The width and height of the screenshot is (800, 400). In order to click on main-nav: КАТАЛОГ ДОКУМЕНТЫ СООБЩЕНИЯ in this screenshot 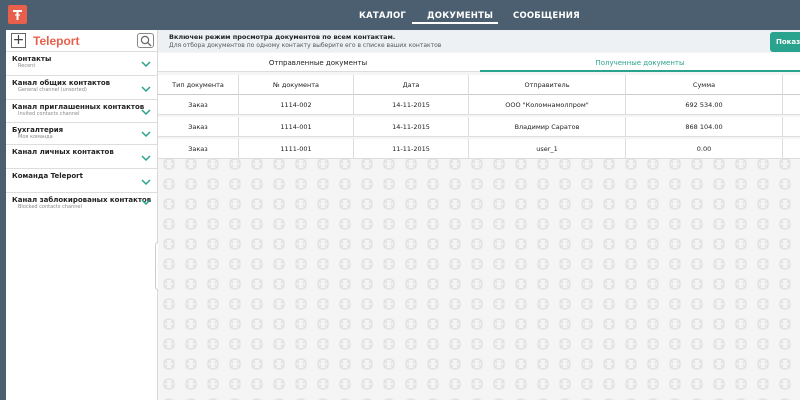, I will do `click(400, 15)`.